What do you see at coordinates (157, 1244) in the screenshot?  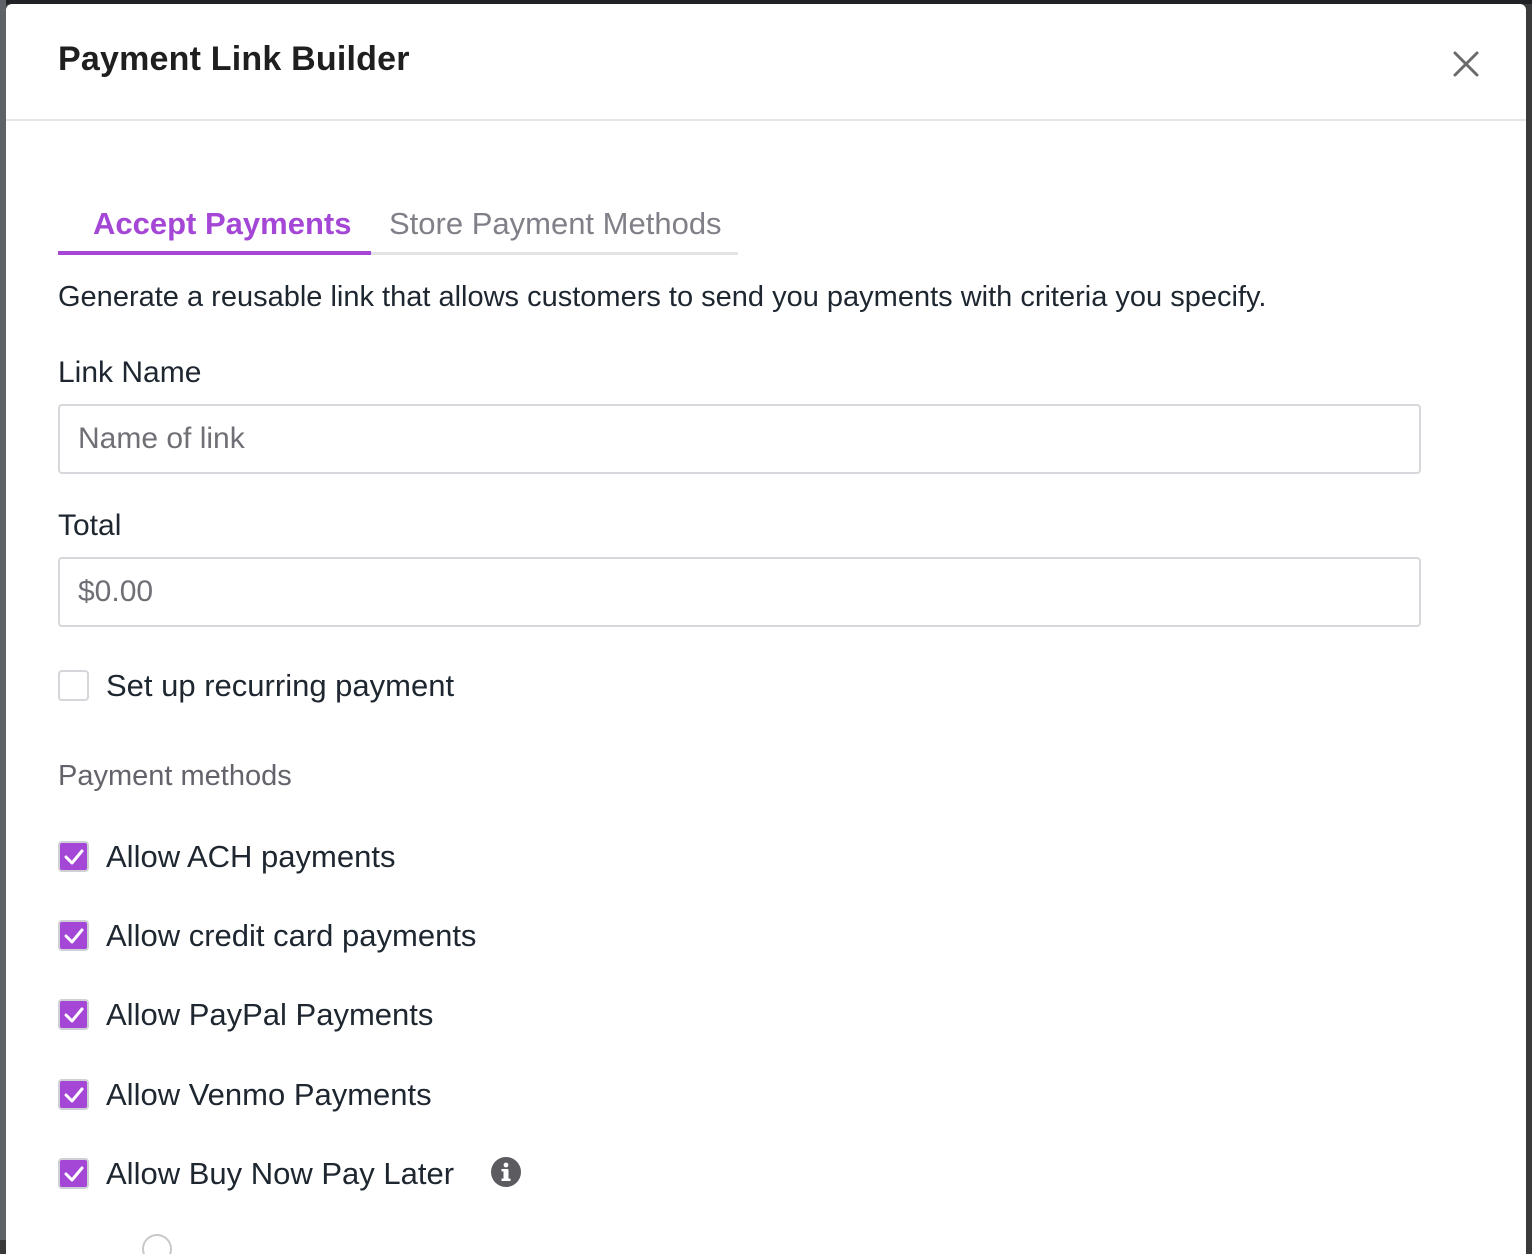 I see `radio-button-partial` at bounding box center [157, 1244].